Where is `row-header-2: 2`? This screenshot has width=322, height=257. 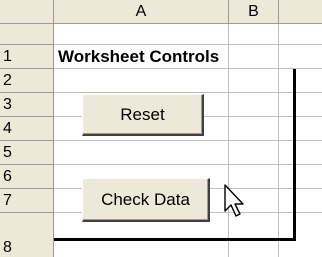
row-header-2: 2 is located at coordinates (27, 81).